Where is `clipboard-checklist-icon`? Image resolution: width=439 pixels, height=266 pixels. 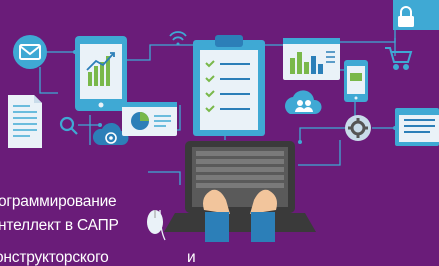 clipboard-checklist-icon is located at coordinates (229, 85).